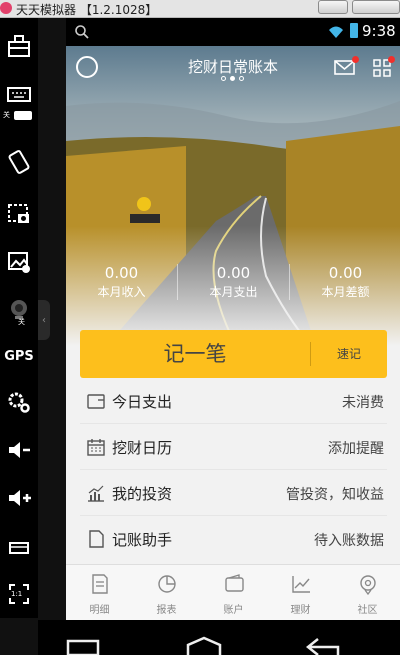 This screenshot has width=400, height=655. Describe the element at coordinates (19, 548) in the screenshot. I see `menu-icon` at that location.